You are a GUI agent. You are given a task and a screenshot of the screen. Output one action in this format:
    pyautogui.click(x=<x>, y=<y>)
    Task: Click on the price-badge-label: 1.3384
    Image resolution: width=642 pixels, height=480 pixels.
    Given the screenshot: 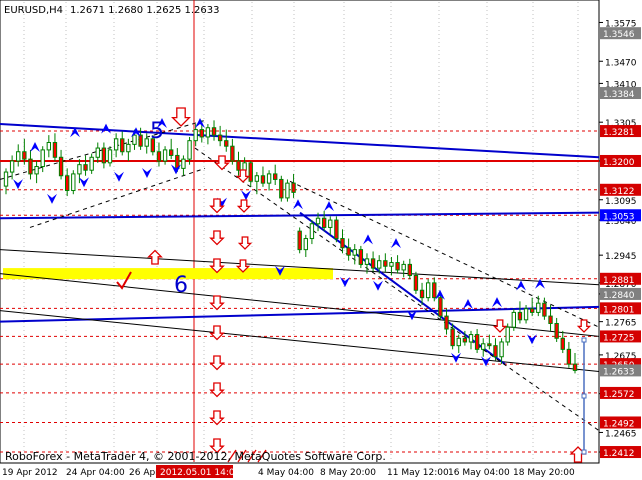 What is the action you would take?
    pyautogui.click(x=619, y=95)
    